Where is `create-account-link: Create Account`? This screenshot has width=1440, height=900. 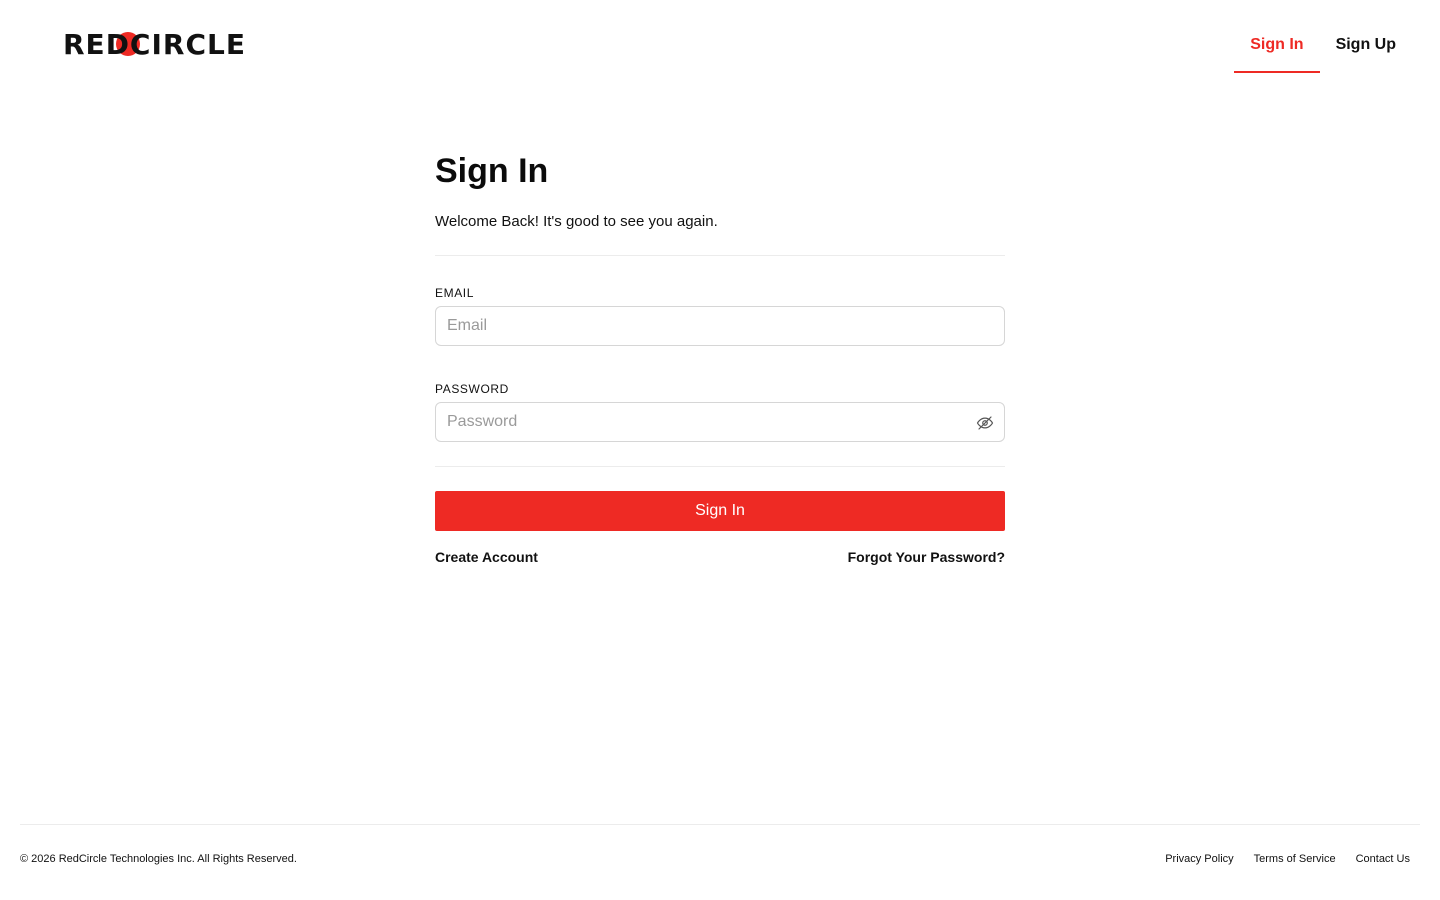 create-account-link: Create Account is located at coordinates (486, 557).